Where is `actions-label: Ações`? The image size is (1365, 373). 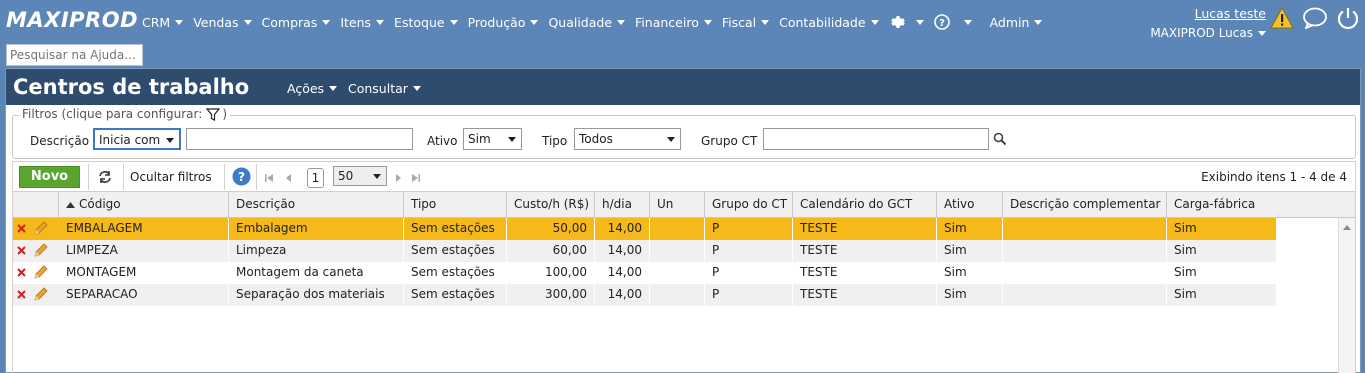
actions-label: Ações is located at coordinates (306, 88).